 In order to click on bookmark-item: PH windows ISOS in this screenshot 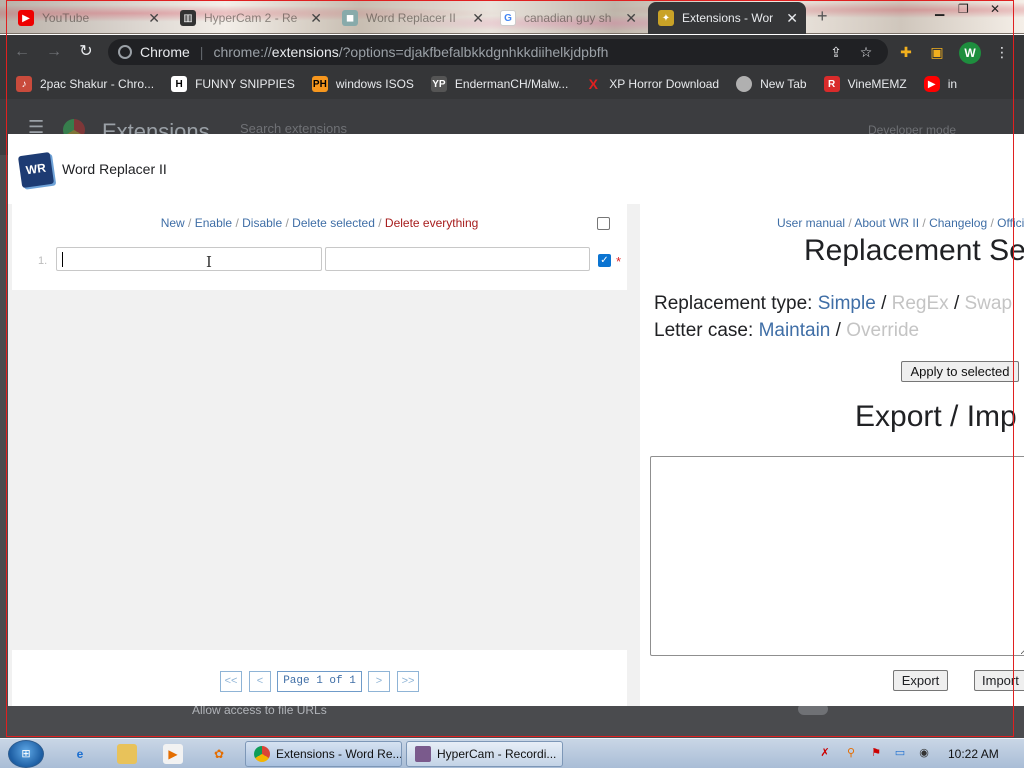, I will do `click(362, 84)`.